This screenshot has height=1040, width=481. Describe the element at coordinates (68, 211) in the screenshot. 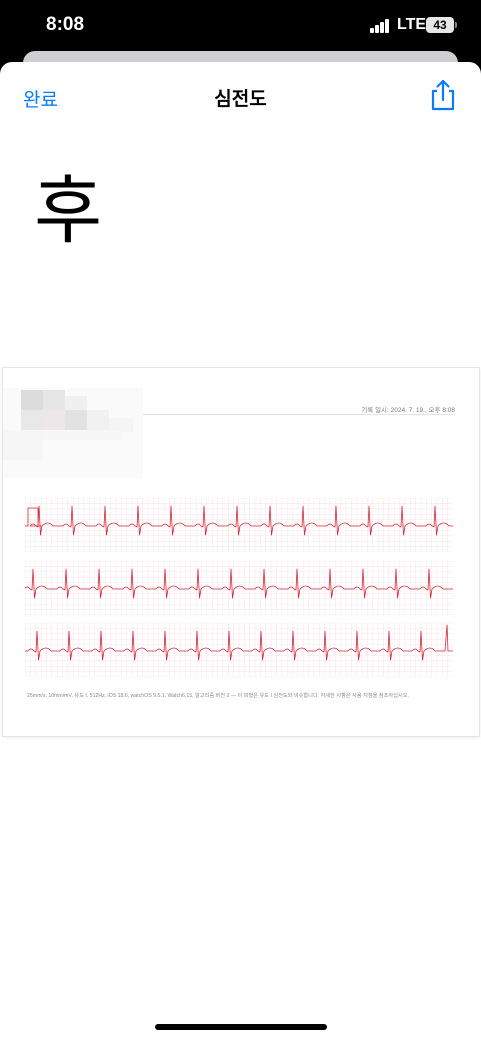

I see `handwritten-annotation: 후` at that location.